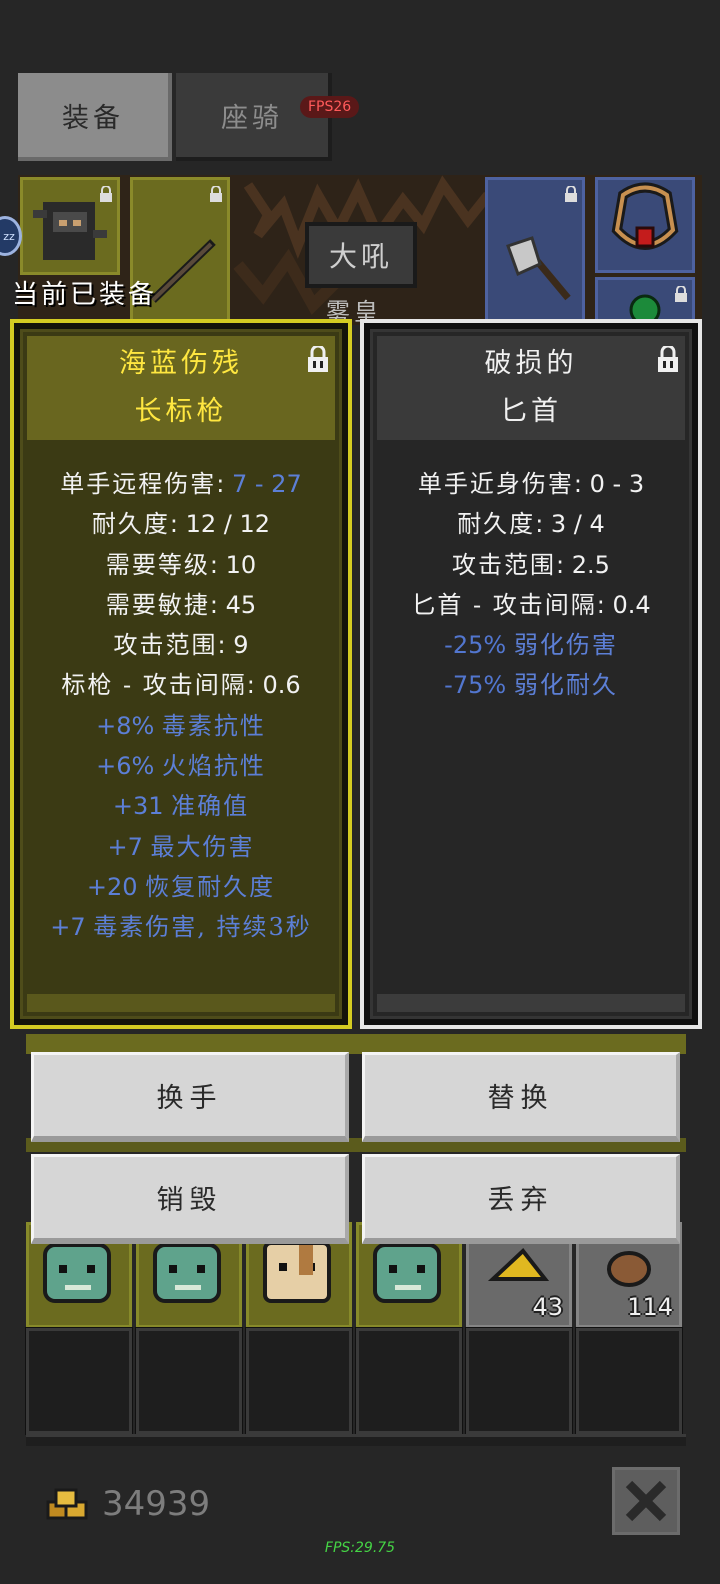  I want to click on item-count: 114, so click(650, 1307).